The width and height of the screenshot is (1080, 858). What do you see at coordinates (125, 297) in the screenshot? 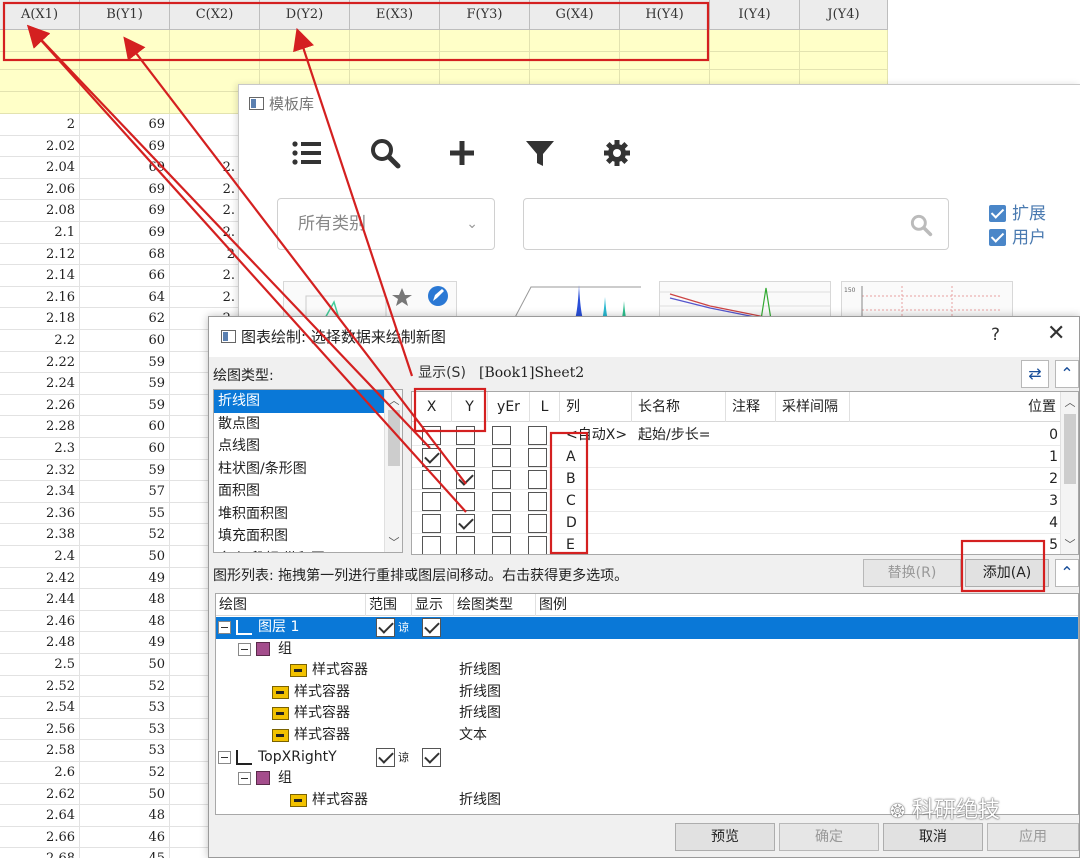
I see `cell-b: 64` at bounding box center [125, 297].